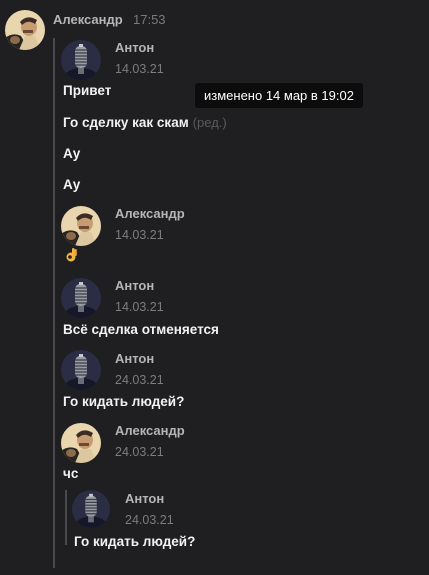  Describe the element at coordinates (87, 90) in the screenshot. I see `message-text: Привет` at that location.